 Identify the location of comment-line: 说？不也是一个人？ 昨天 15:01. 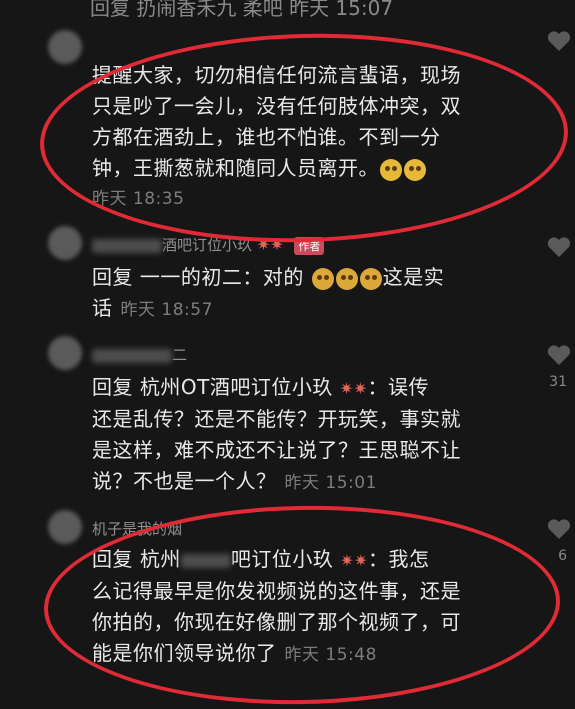
(234, 481).